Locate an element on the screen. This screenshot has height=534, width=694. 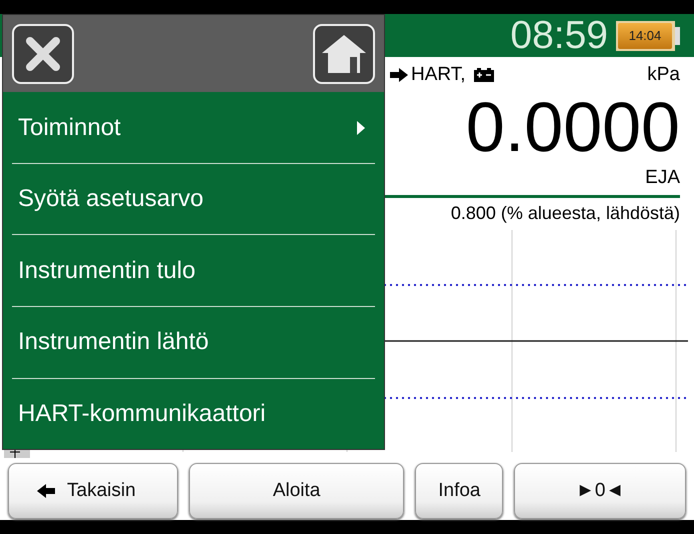
menu-item: Syötä asetusarvo is located at coordinates (193, 198).